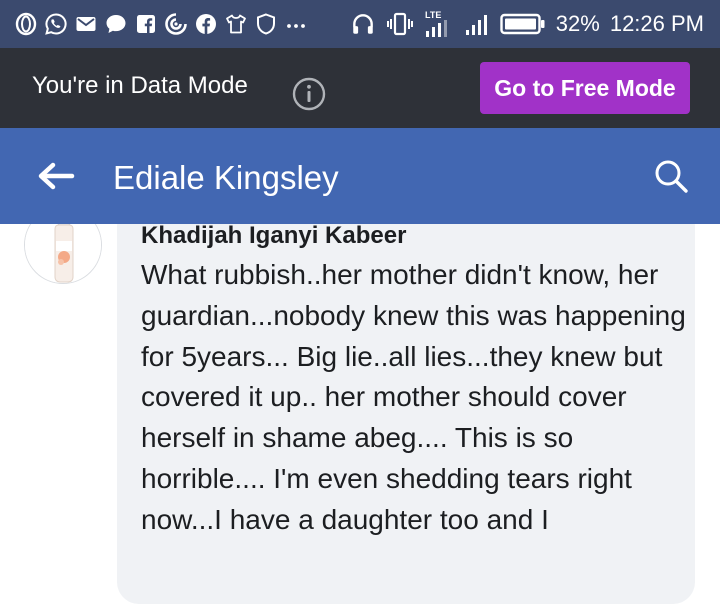  What do you see at coordinates (671, 176) in the screenshot?
I see `search-icon` at bounding box center [671, 176].